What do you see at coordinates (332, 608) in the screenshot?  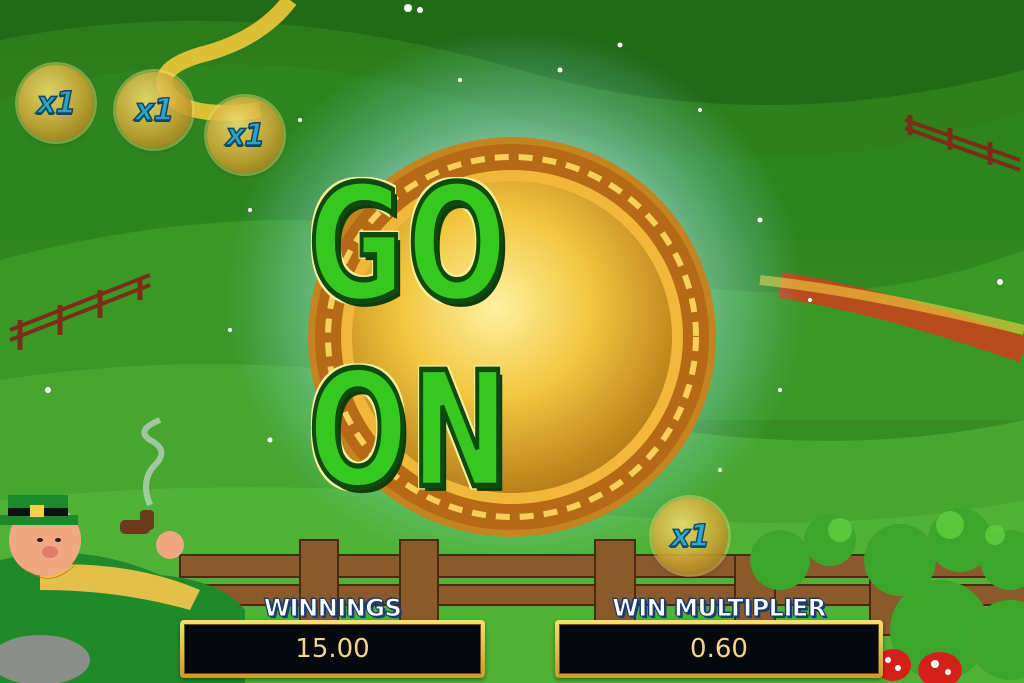 I see `winnings-label: WINNINGS` at bounding box center [332, 608].